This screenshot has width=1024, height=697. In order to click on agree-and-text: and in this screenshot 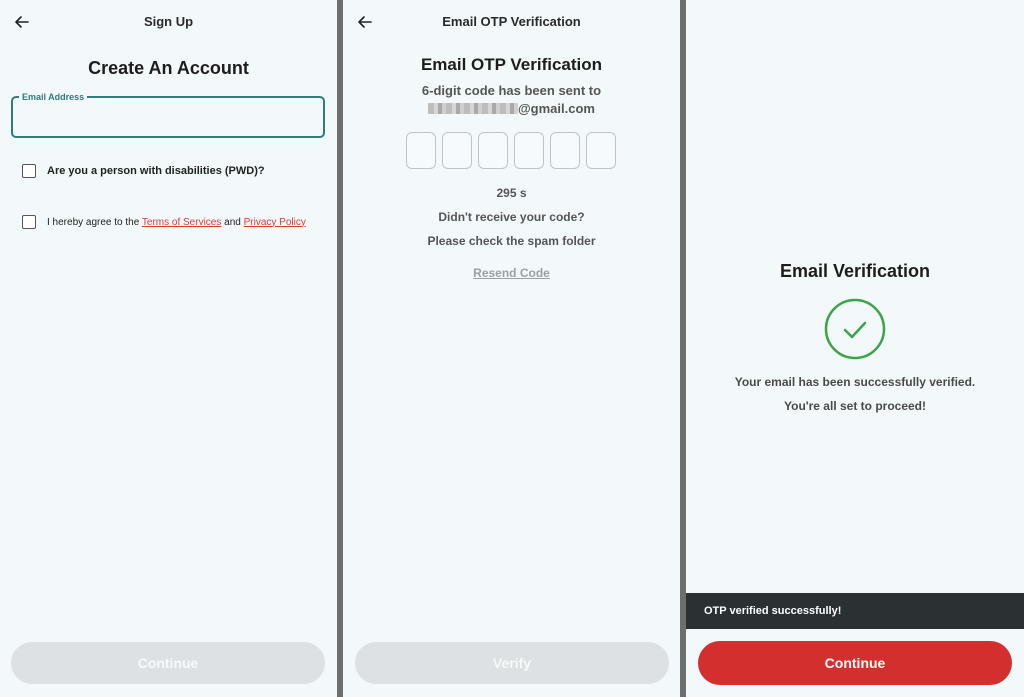, I will do `click(232, 222)`.